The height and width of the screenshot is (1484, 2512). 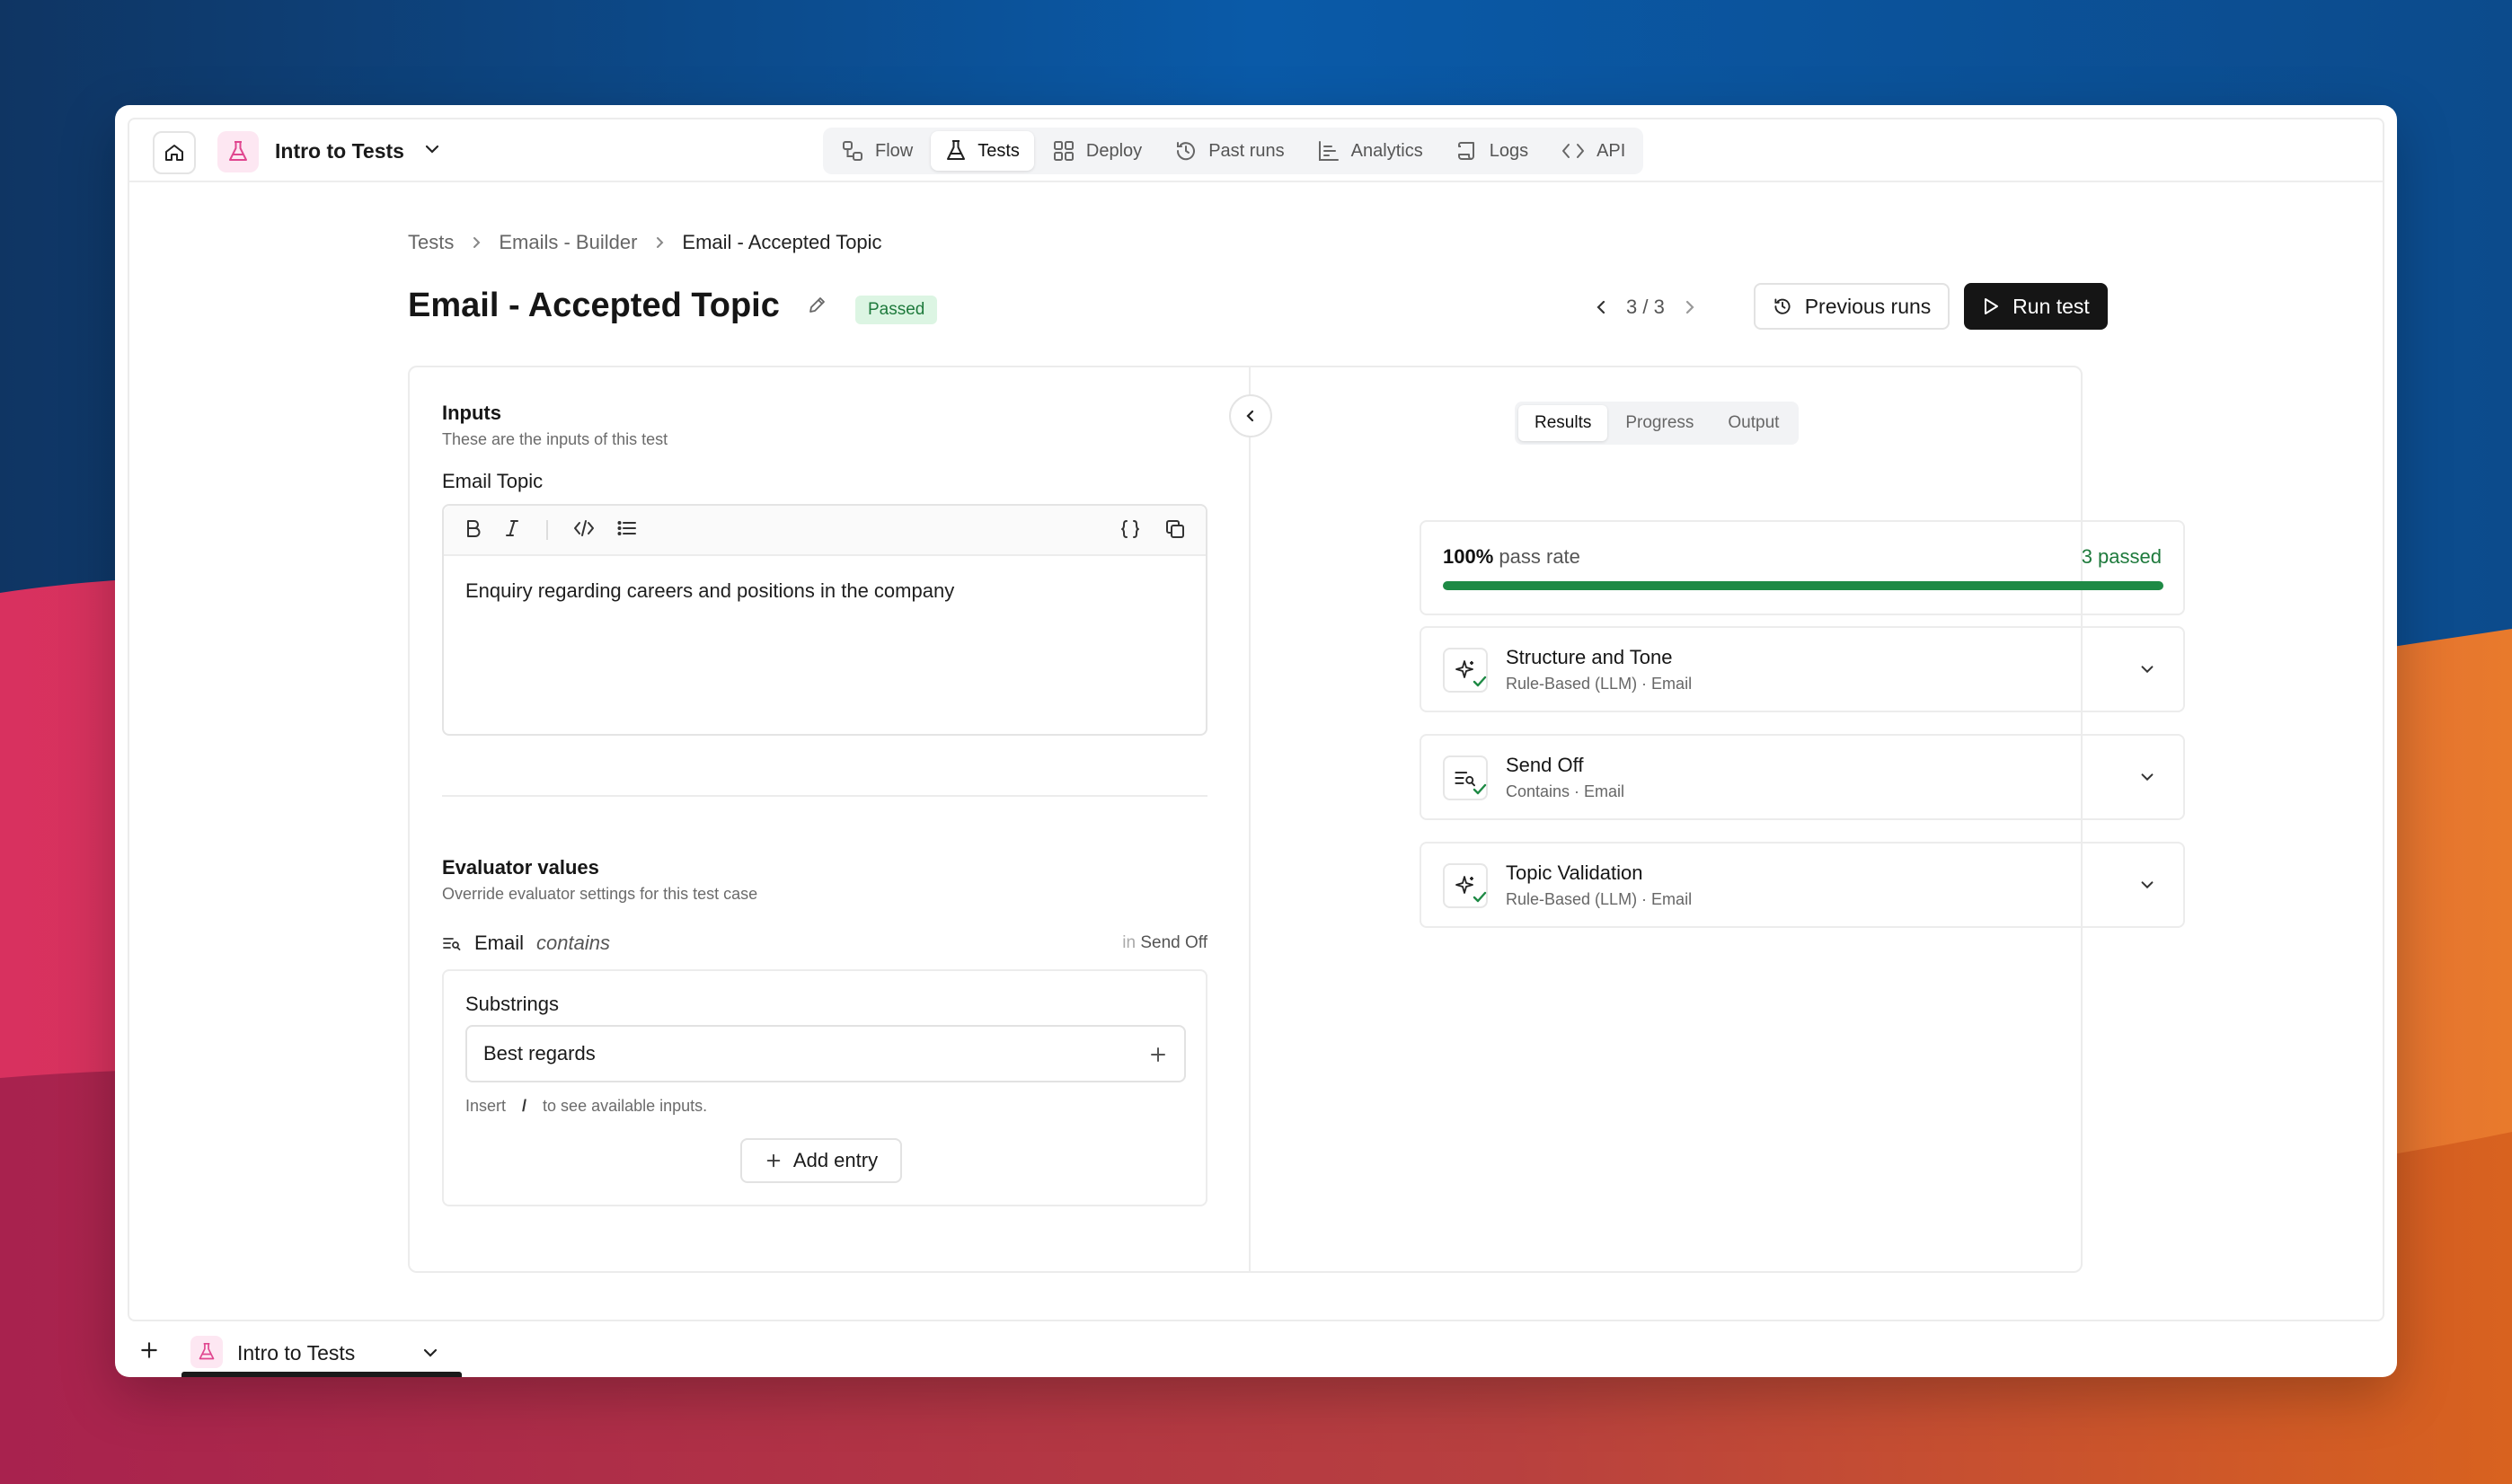 What do you see at coordinates (1246, 150) in the screenshot?
I see `tab-past-runs-label: Past runs` at bounding box center [1246, 150].